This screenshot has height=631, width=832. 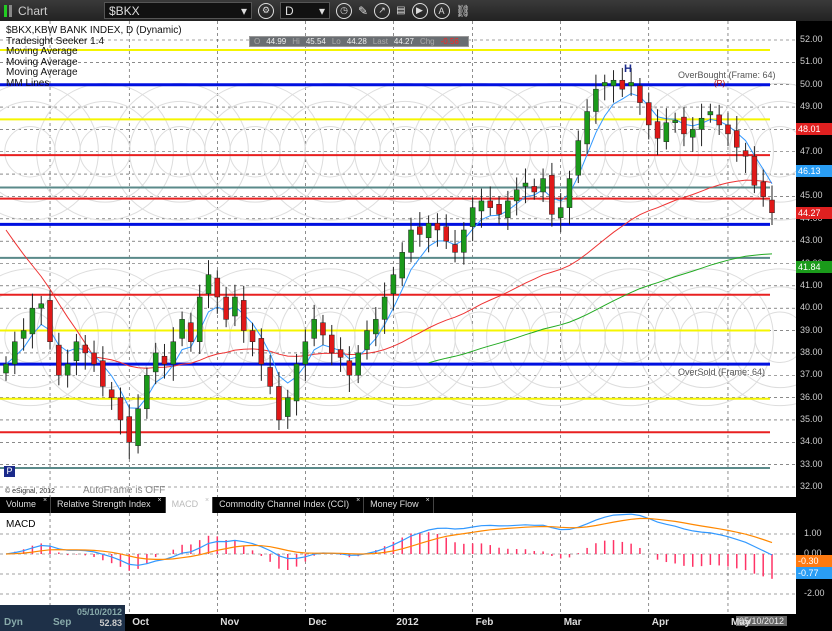 I want to click on tab-label: Money Flow, so click(x=394, y=504).